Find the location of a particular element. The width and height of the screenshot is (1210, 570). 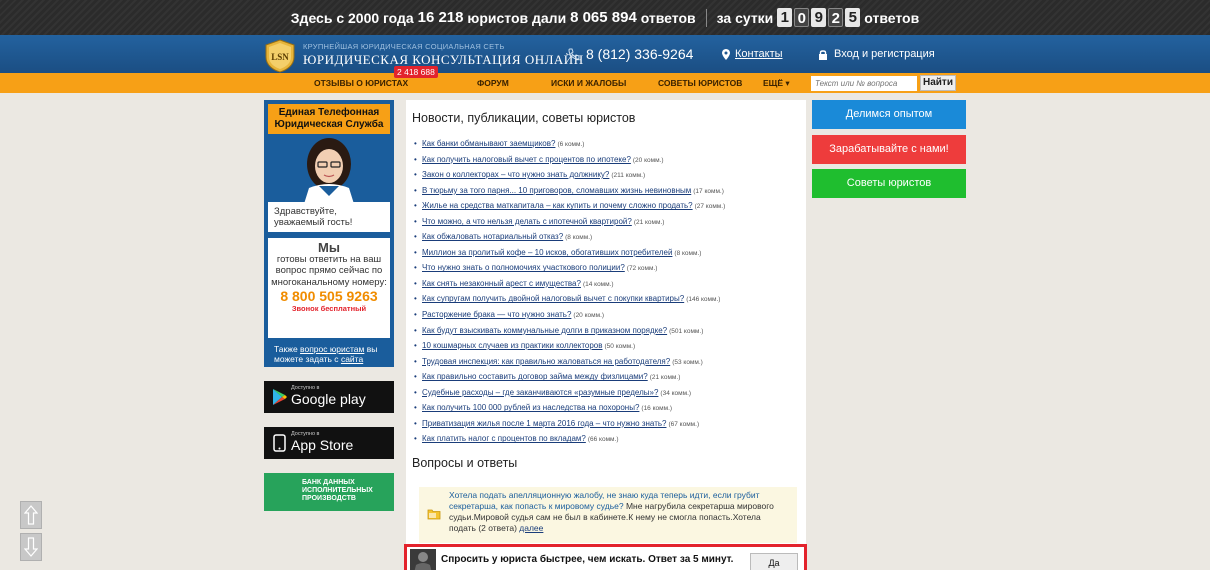

earn-with-us-button: Зарабатывайте с нами! is located at coordinates (889, 149).